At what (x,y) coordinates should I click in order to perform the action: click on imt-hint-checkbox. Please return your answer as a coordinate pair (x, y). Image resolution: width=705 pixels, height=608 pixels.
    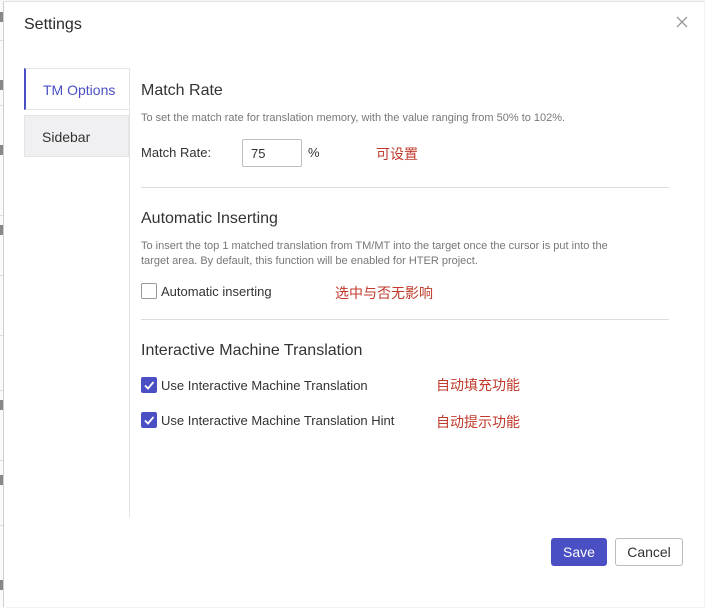
    Looking at the image, I should click on (149, 420).